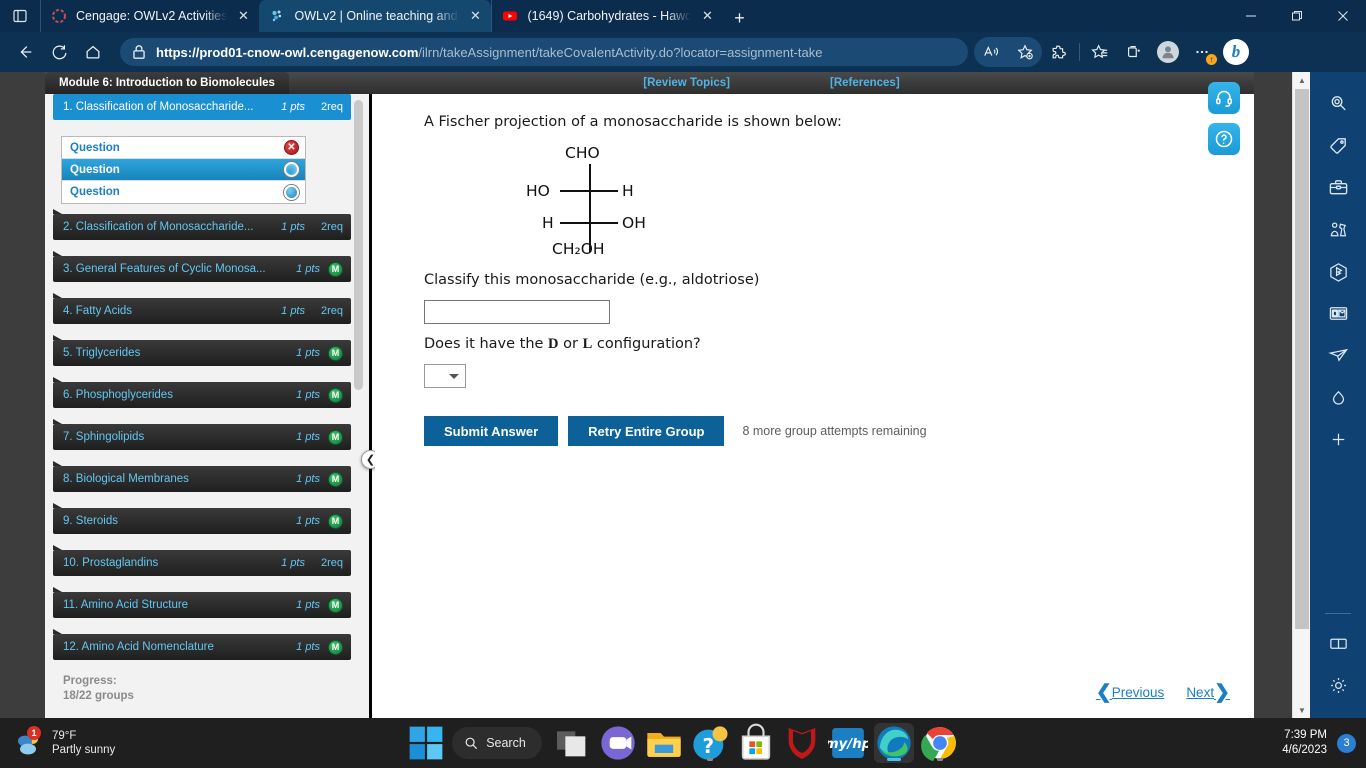 Image resolution: width=1366 pixels, height=768 pixels. Describe the element at coordinates (1025, 52) in the screenshot. I see `add-favorite-icon` at that location.